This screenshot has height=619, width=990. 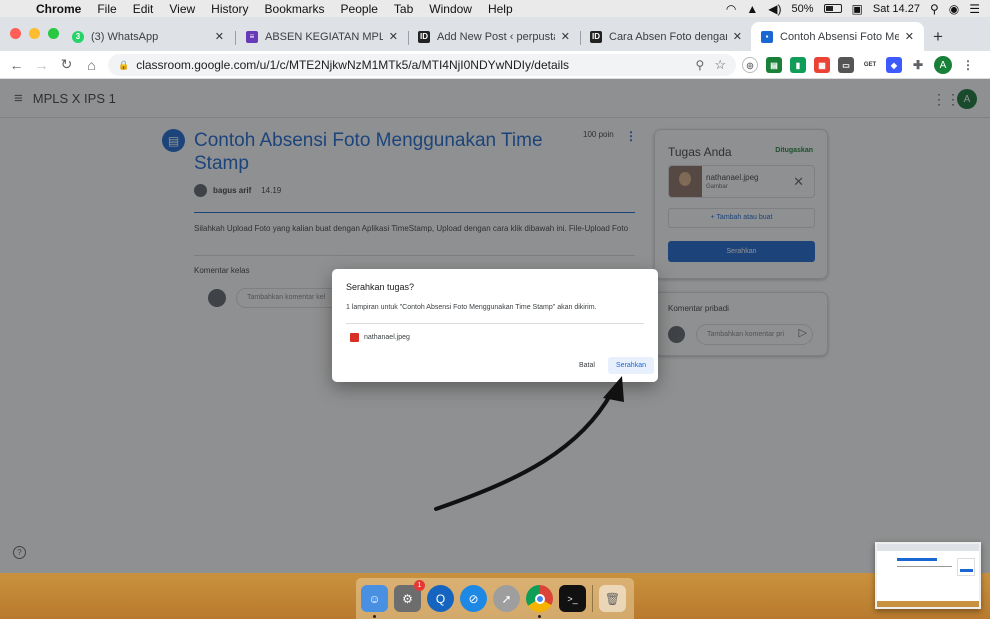 I want to click on tab-absen-kegiatan: ≡ ABSEN KEGIATAN MPLS 13 ✕, so click(x=322, y=36).